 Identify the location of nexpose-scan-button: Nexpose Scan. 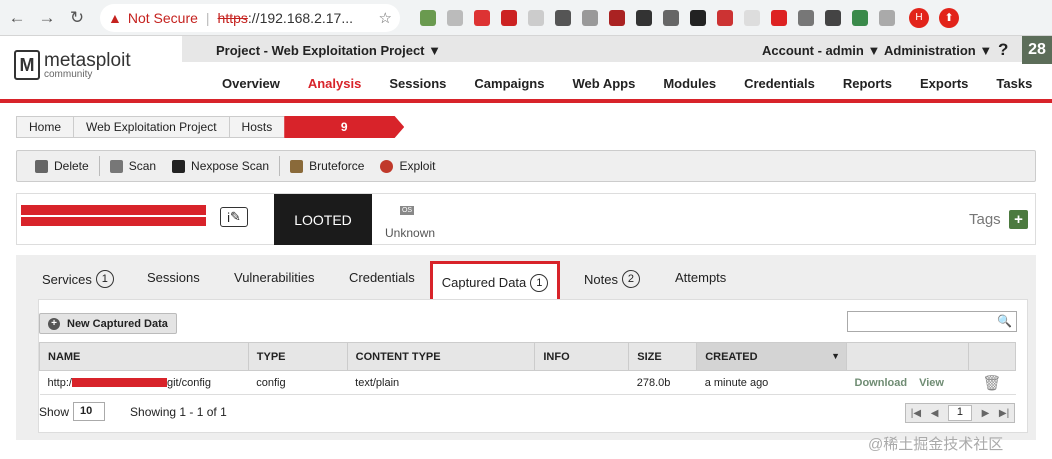
(220, 166).